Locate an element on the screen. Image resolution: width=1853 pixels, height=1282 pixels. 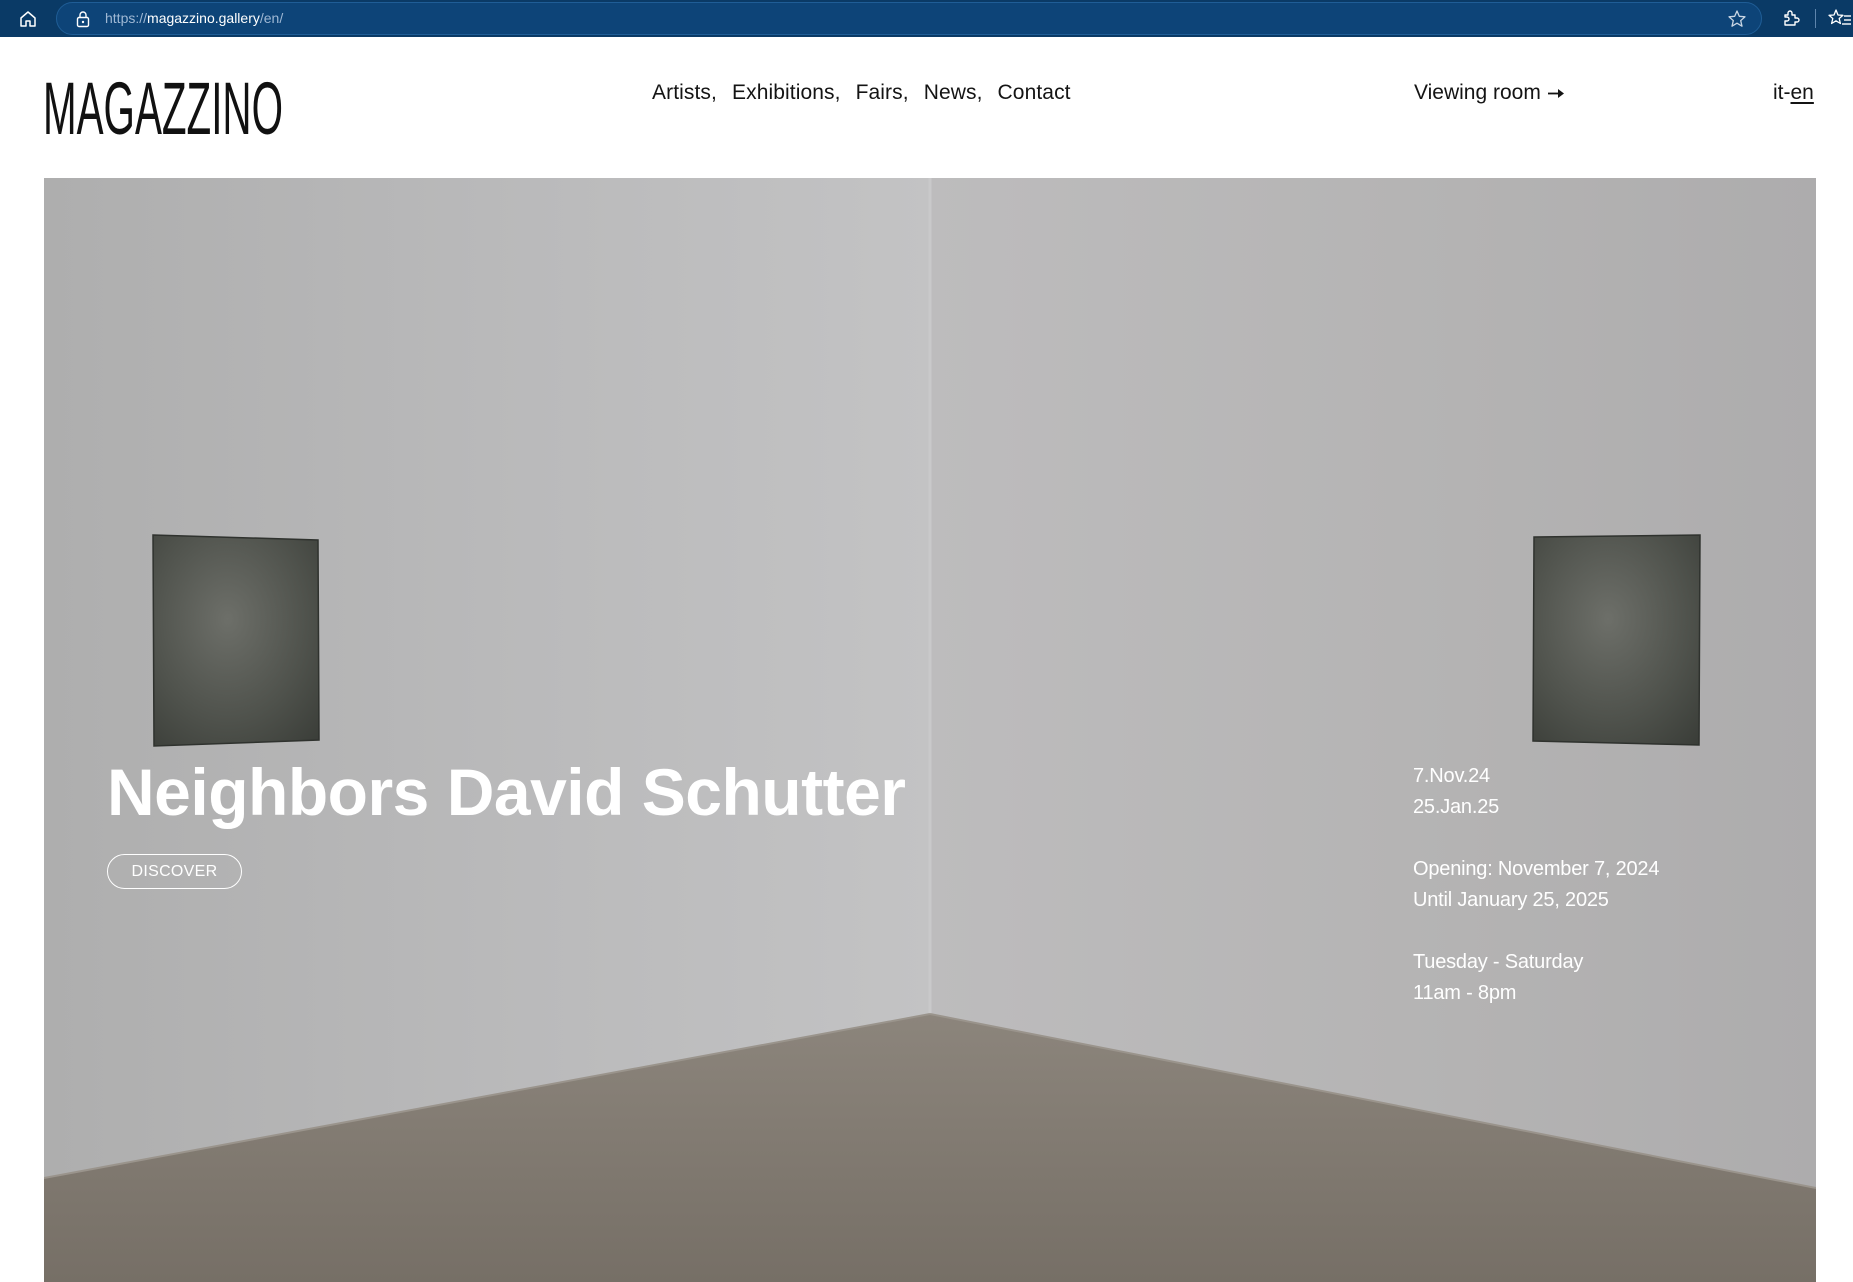
painting-right is located at coordinates (1616, 640).